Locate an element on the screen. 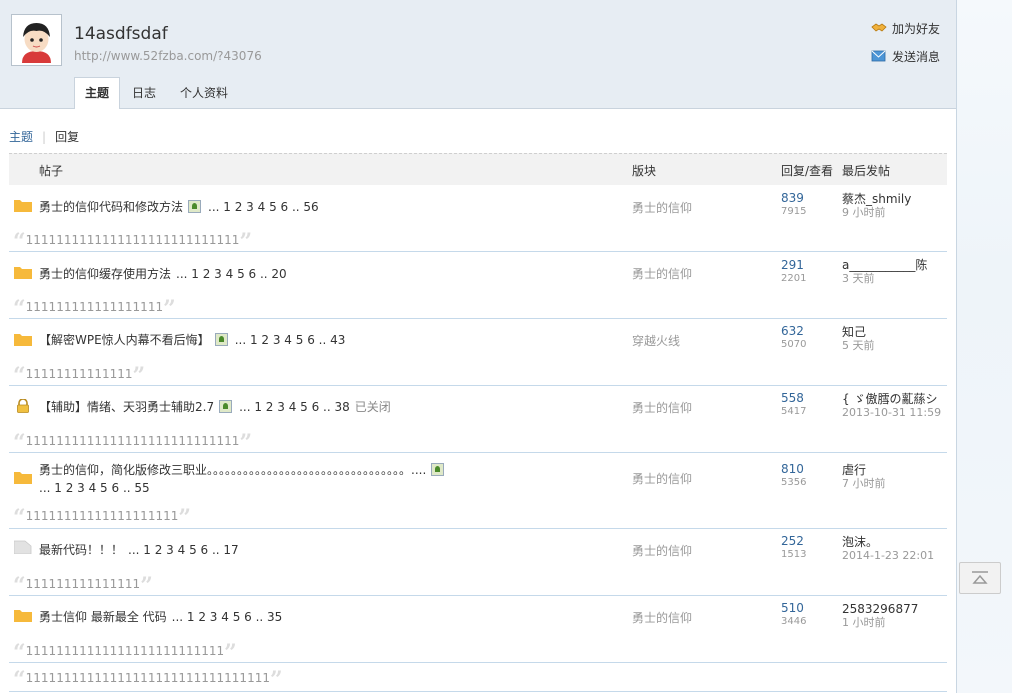 Image resolution: width=1012 pixels, height=693 pixels. view-count: 2201 is located at coordinates (794, 278).